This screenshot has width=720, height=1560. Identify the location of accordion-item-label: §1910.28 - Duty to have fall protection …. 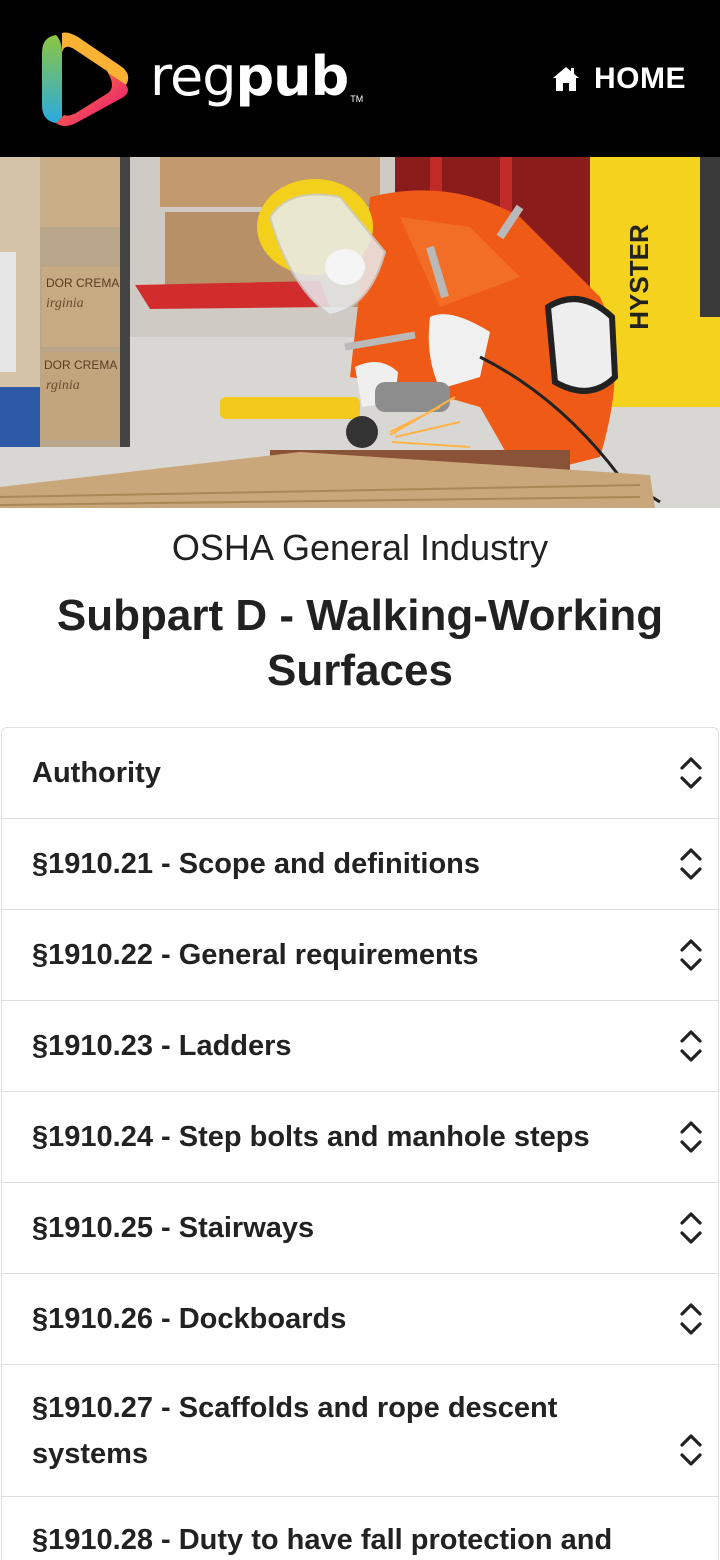
(322, 1540).